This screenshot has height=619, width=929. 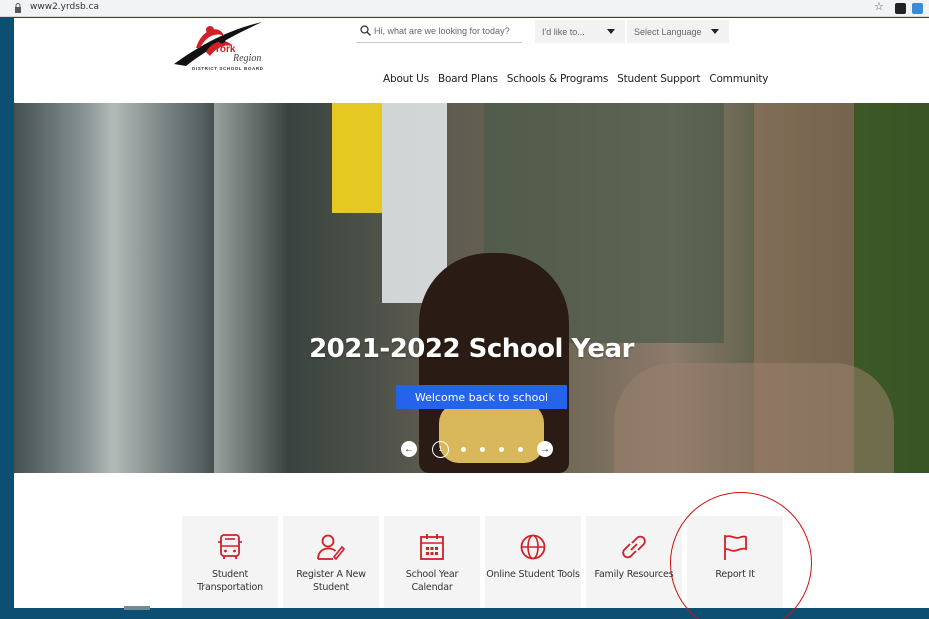 I want to click on hero-photo-sign, so click(x=357, y=158).